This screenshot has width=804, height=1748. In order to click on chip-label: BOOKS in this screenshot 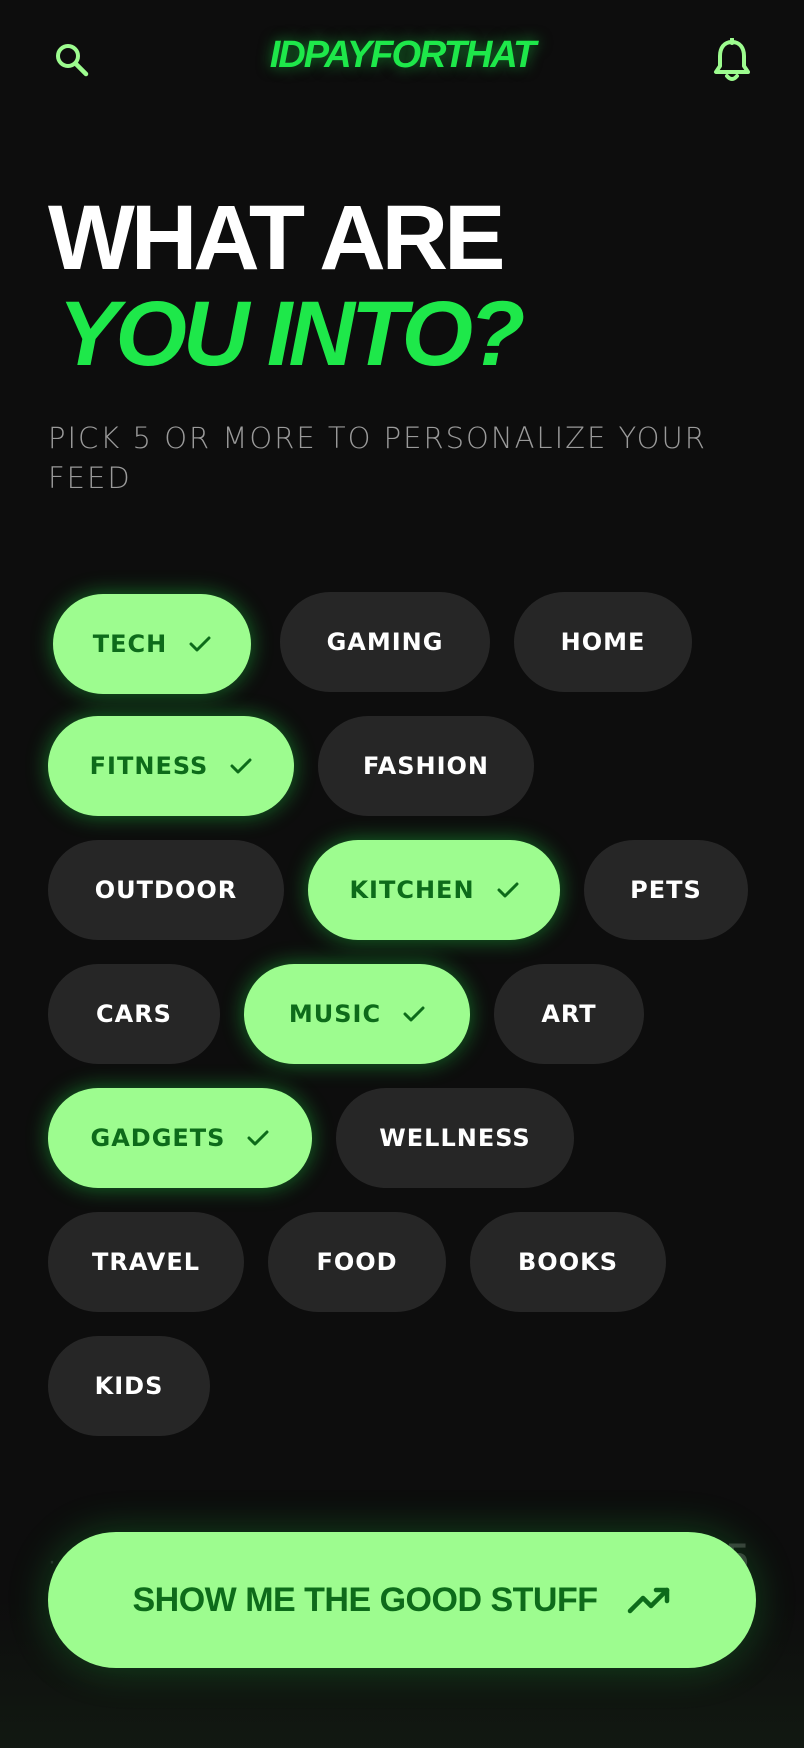, I will do `click(568, 1262)`.